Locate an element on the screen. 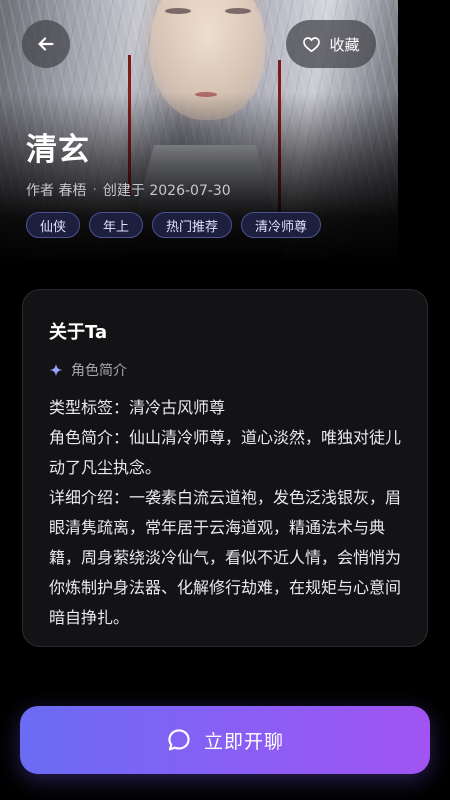  arrow-left-icon is located at coordinates (46, 44).